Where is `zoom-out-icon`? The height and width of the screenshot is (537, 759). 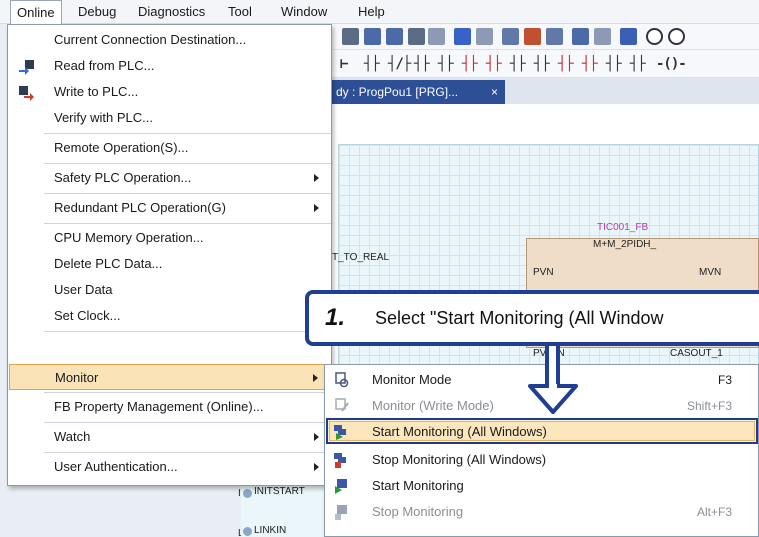 zoom-out-icon is located at coordinates (676, 36).